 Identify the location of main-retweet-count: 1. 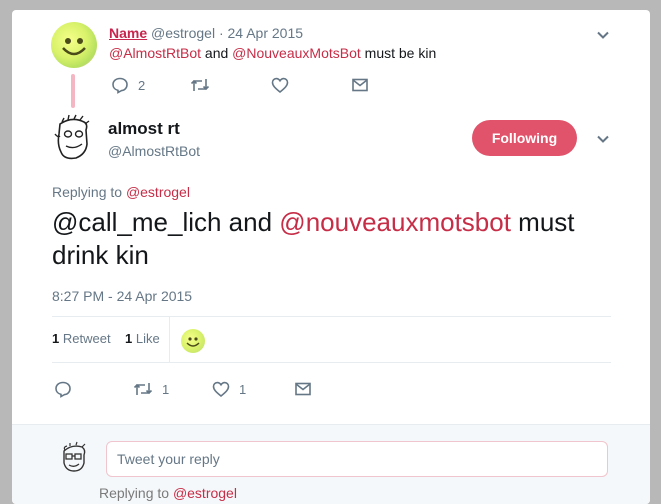
(166, 389).